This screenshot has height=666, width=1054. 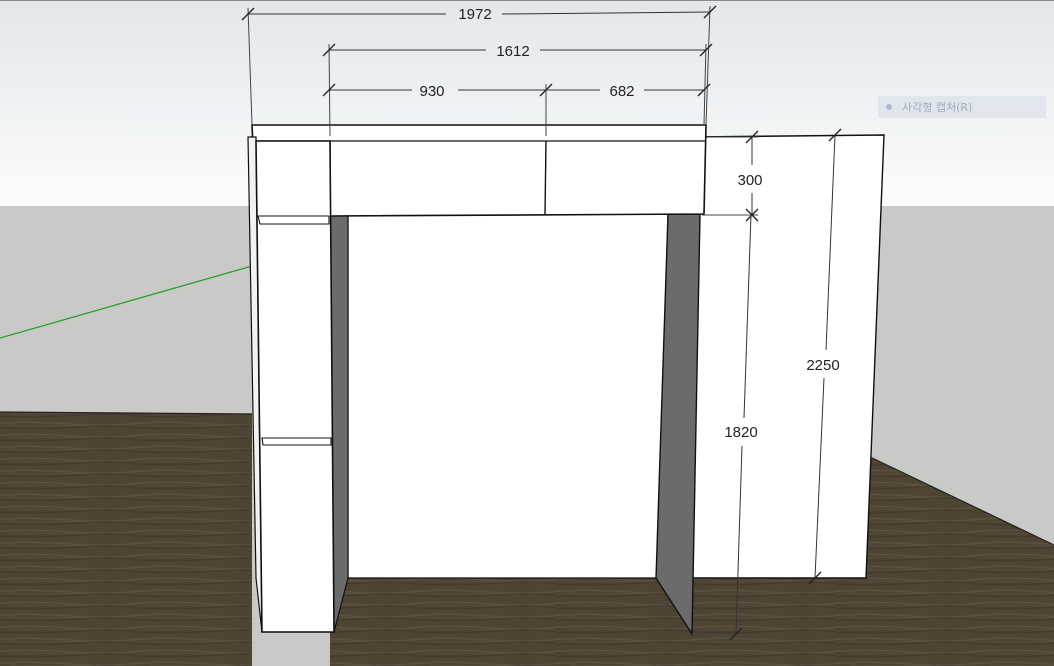 I want to click on tooltip-label: 사각형 캡처(R), so click(x=937, y=107).